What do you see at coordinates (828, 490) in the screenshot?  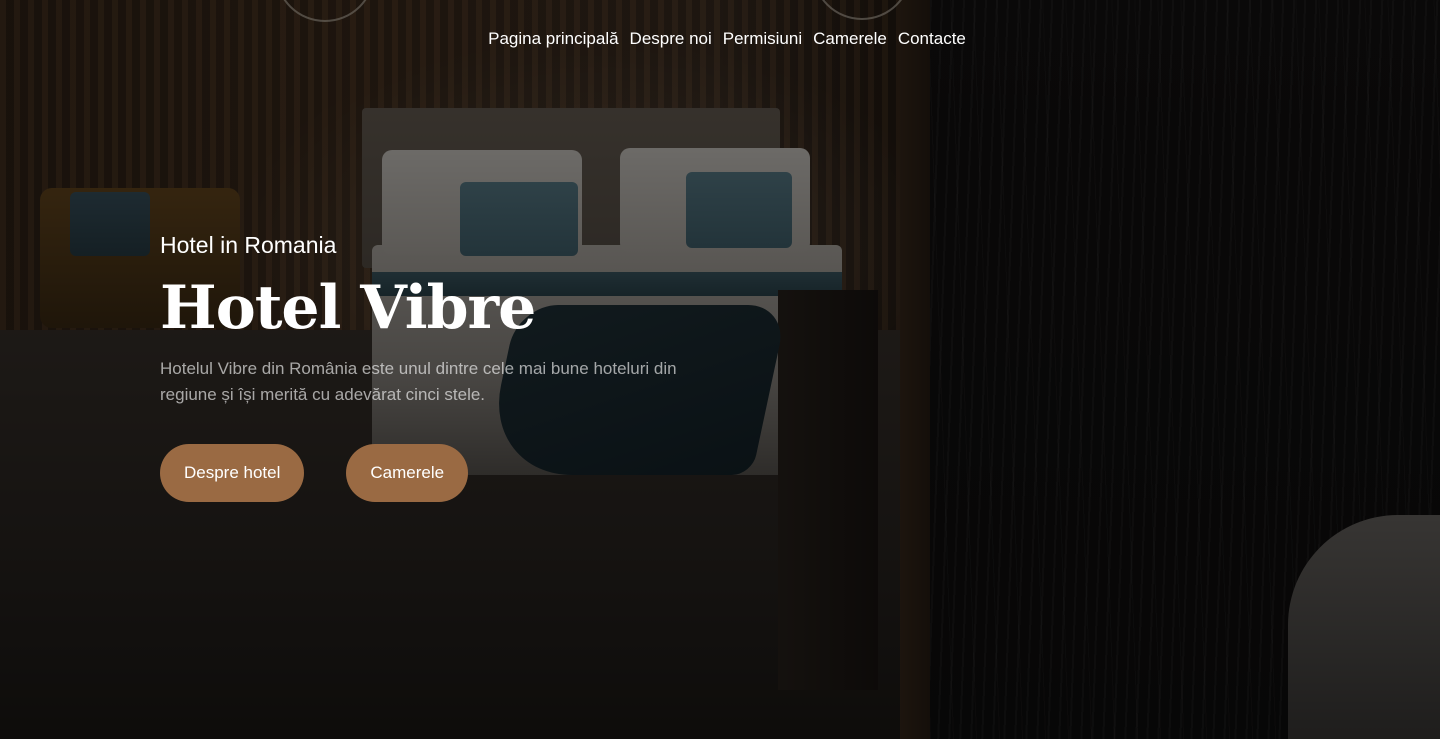 I see `desk-decoration` at bounding box center [828, 490].